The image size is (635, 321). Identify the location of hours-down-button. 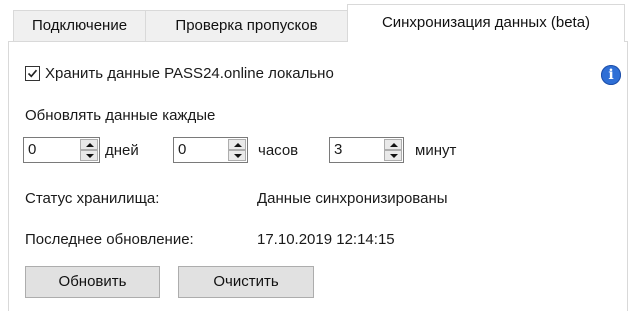
(237, 155).